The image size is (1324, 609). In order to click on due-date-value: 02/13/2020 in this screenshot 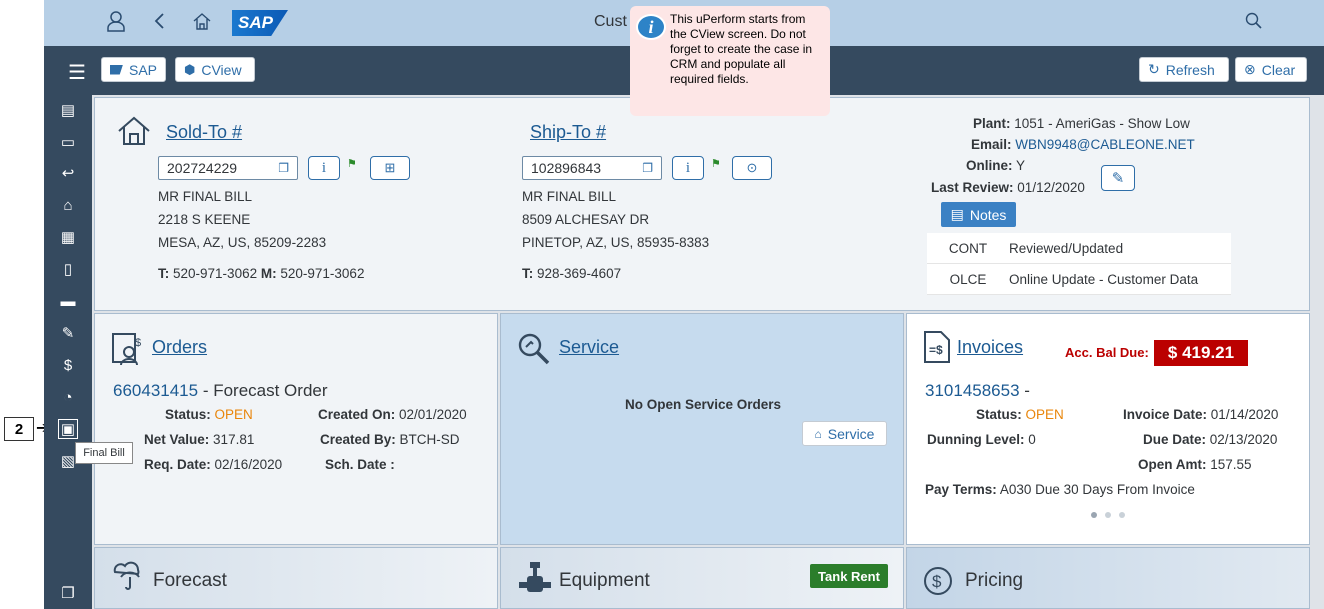, I will do `click(1243, 439)`.